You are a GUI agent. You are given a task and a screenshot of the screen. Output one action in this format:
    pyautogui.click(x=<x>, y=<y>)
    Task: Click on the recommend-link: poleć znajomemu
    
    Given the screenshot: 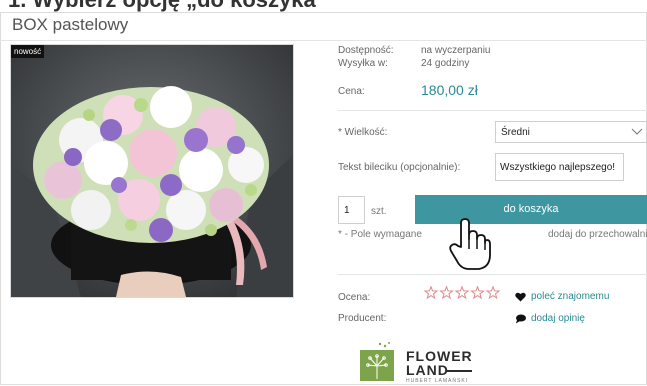 What is the action you would take?
    pyautogui.click(x=570, y=296)
    